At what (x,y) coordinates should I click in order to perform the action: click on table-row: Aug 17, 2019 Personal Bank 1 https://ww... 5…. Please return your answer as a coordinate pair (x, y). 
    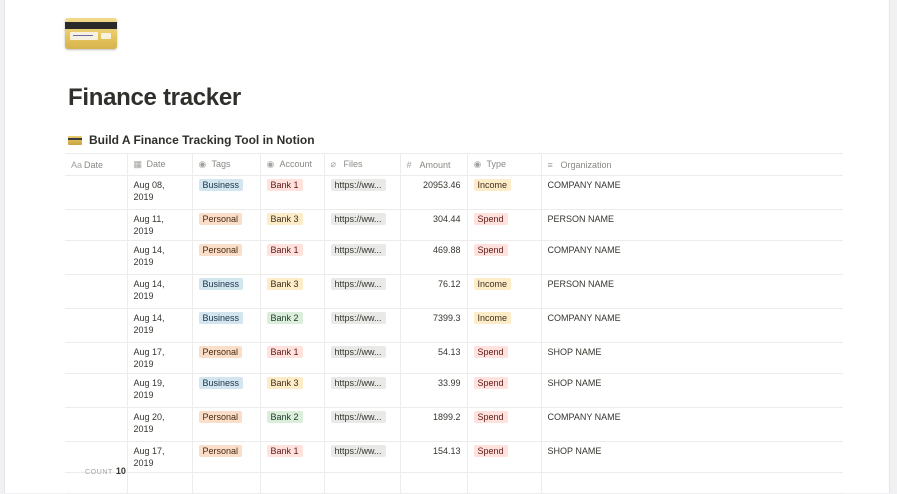
    Looking at the image, I should click on (454, 358).